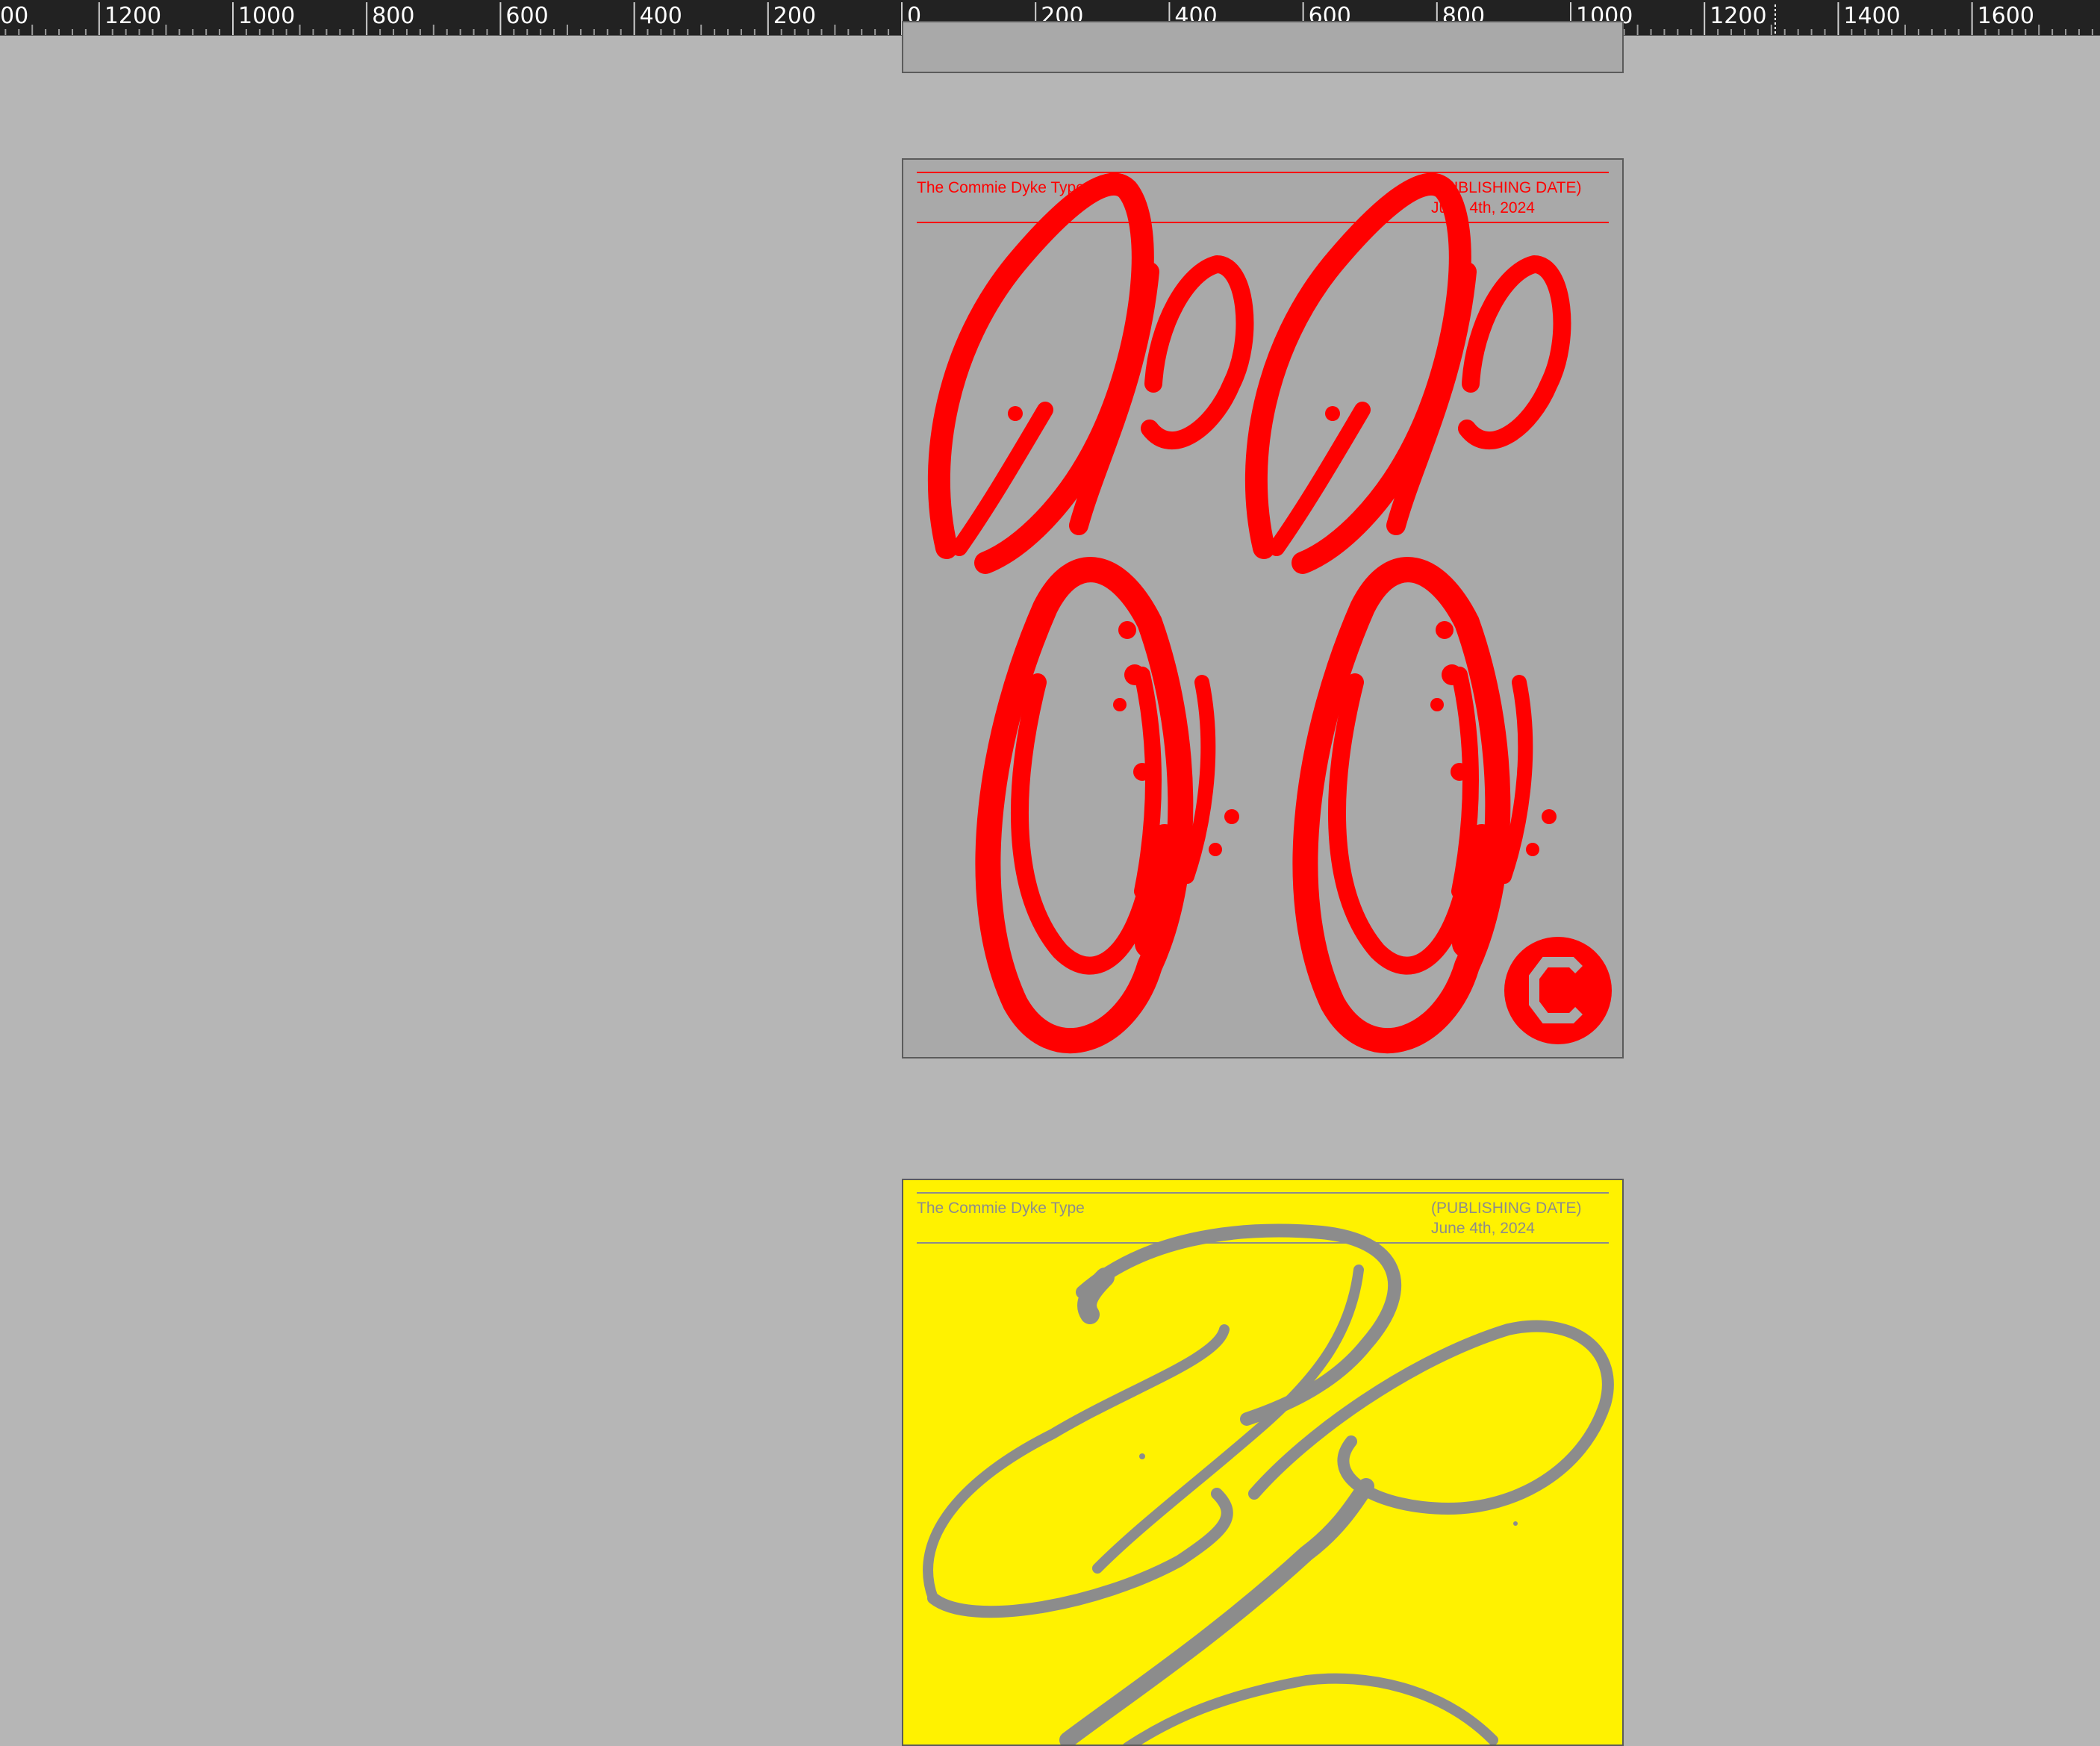 Image resolution: width=2100 pixels, height=1746 pixels. What do you see at coordinates (1090, 613) in the screenshot?
I see `letter-pair-left` at bounding box center [1090, 613].